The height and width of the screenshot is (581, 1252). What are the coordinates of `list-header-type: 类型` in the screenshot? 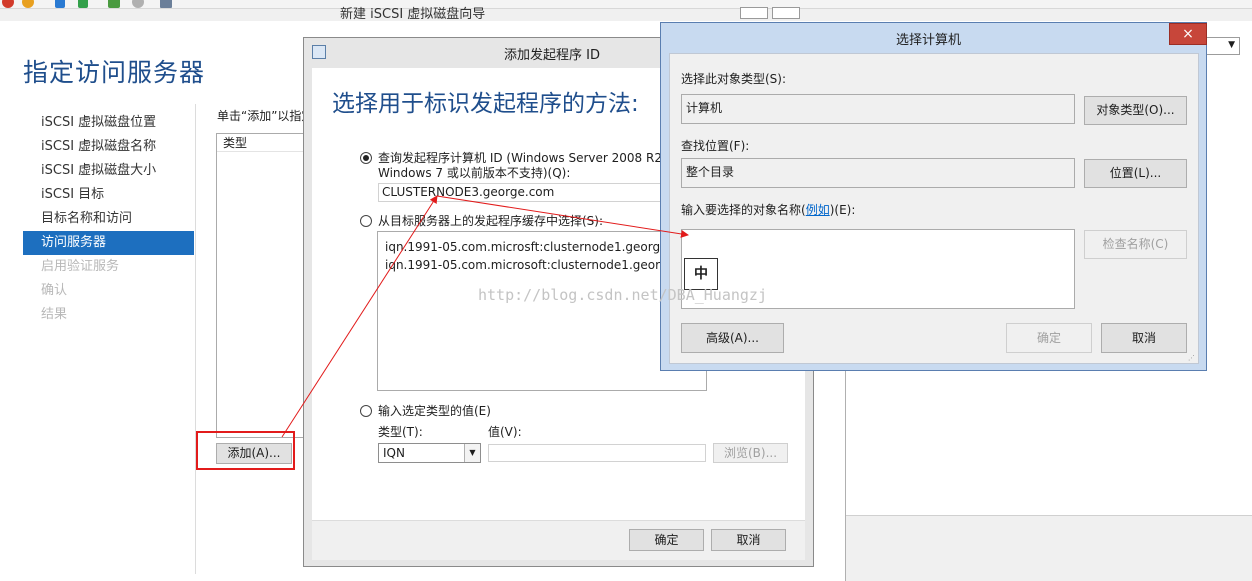 It's located at (262, 143).